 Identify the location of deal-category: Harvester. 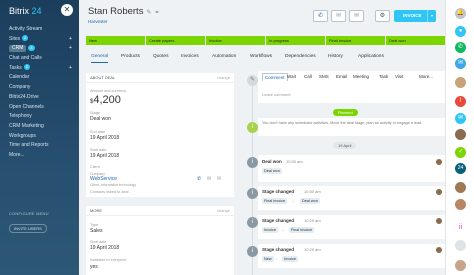
(98, 21).